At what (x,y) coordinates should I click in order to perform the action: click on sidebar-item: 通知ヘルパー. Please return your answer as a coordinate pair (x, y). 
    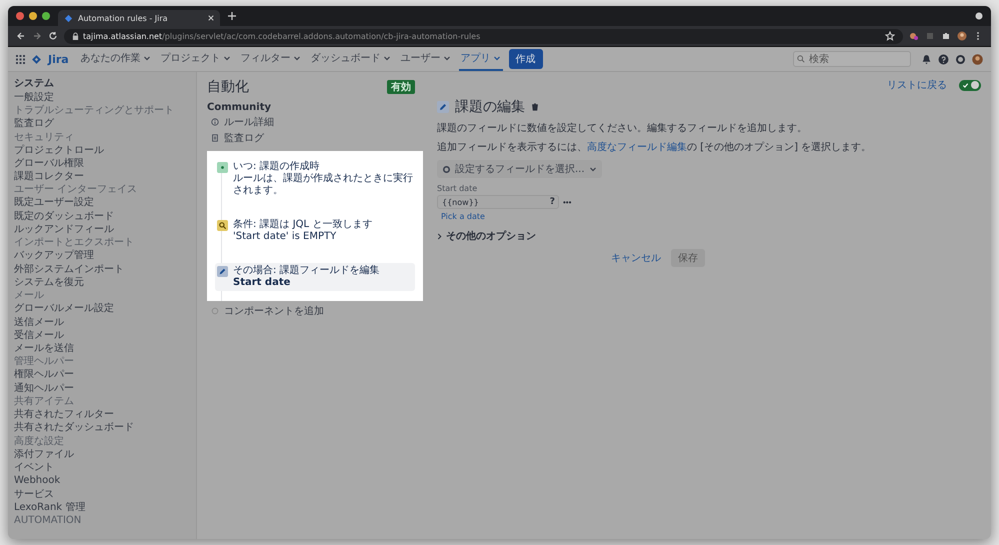
    Looking at the image, I should click on (102, 389).